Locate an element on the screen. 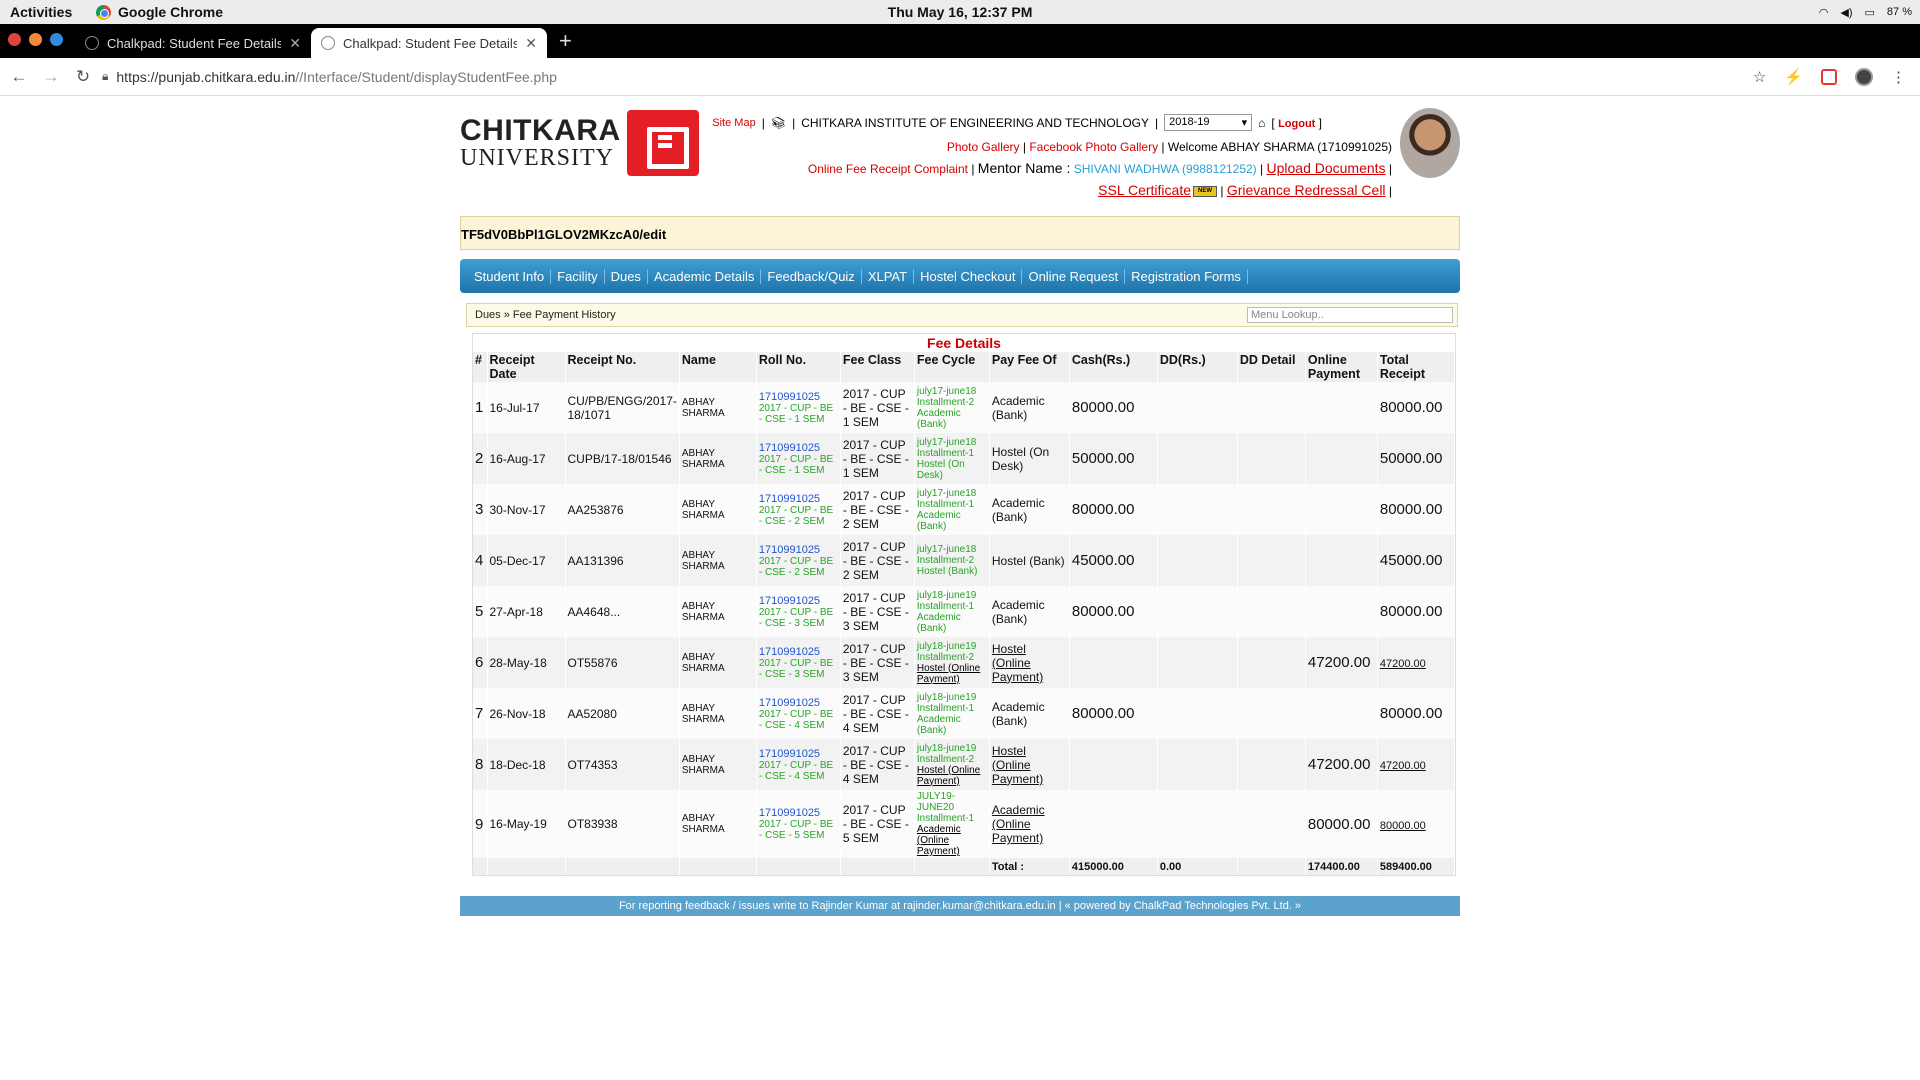 The height and width of the screenshot is (1080, 1920). menu-facility: Facility is located at coordinates (578, 276).